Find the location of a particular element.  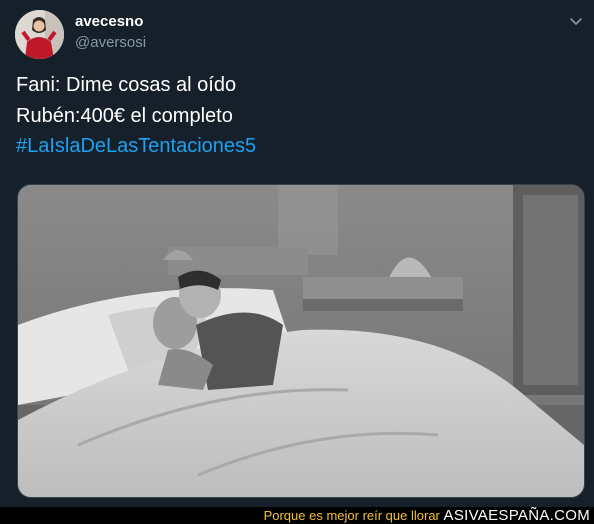

tweet-text-line: Rubén:400€ el completo is located at coordinates (124, 116).